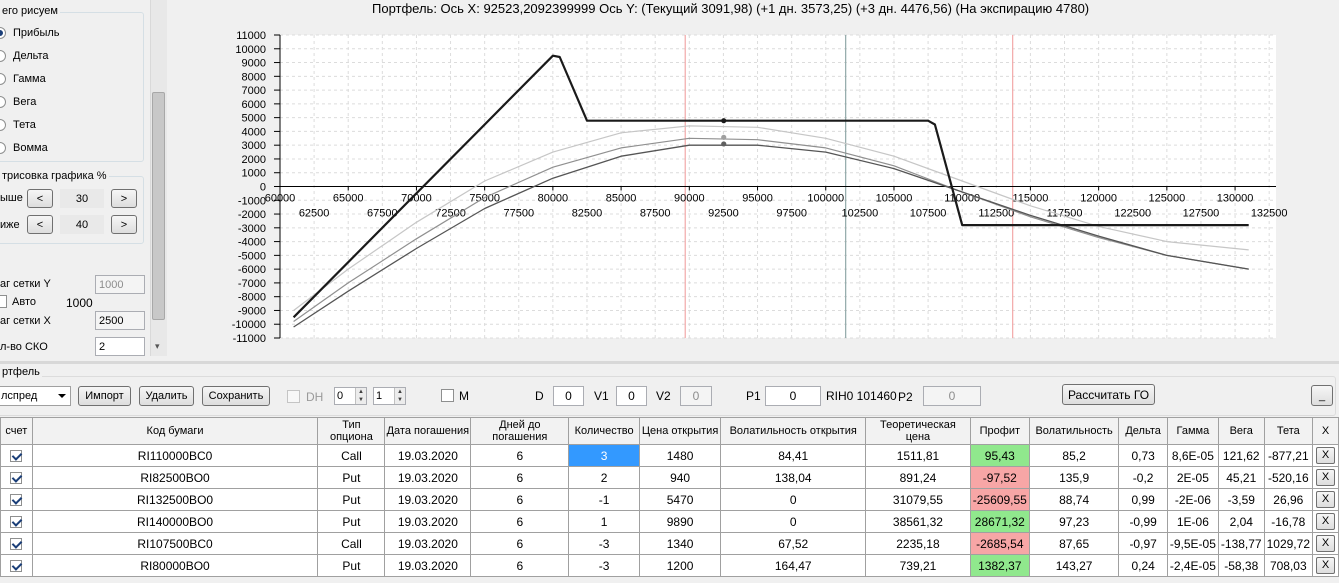  Describe the element at coordinates (604, 521) in the screenshot. I see `cell-qty: 1` at that location.